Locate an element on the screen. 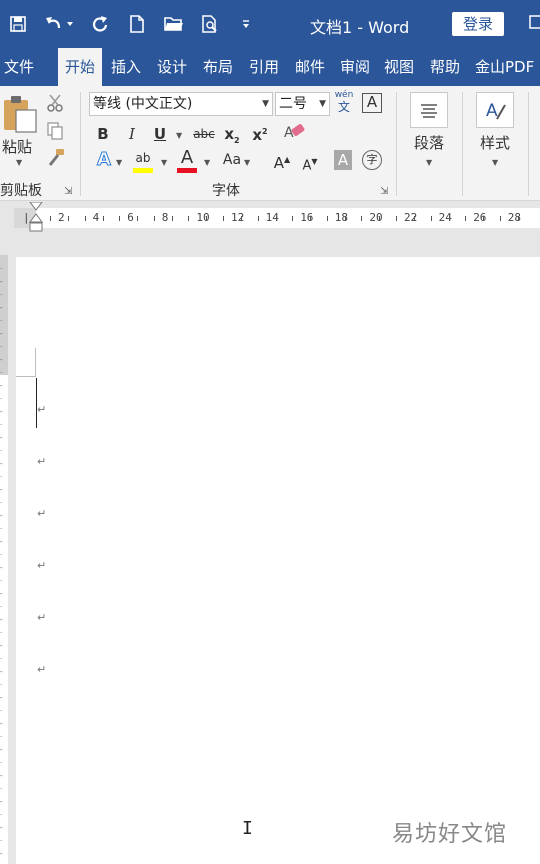 The width and height of the screenshot is (540, 864). print-preview-icon is located at coordinates (210, 24).